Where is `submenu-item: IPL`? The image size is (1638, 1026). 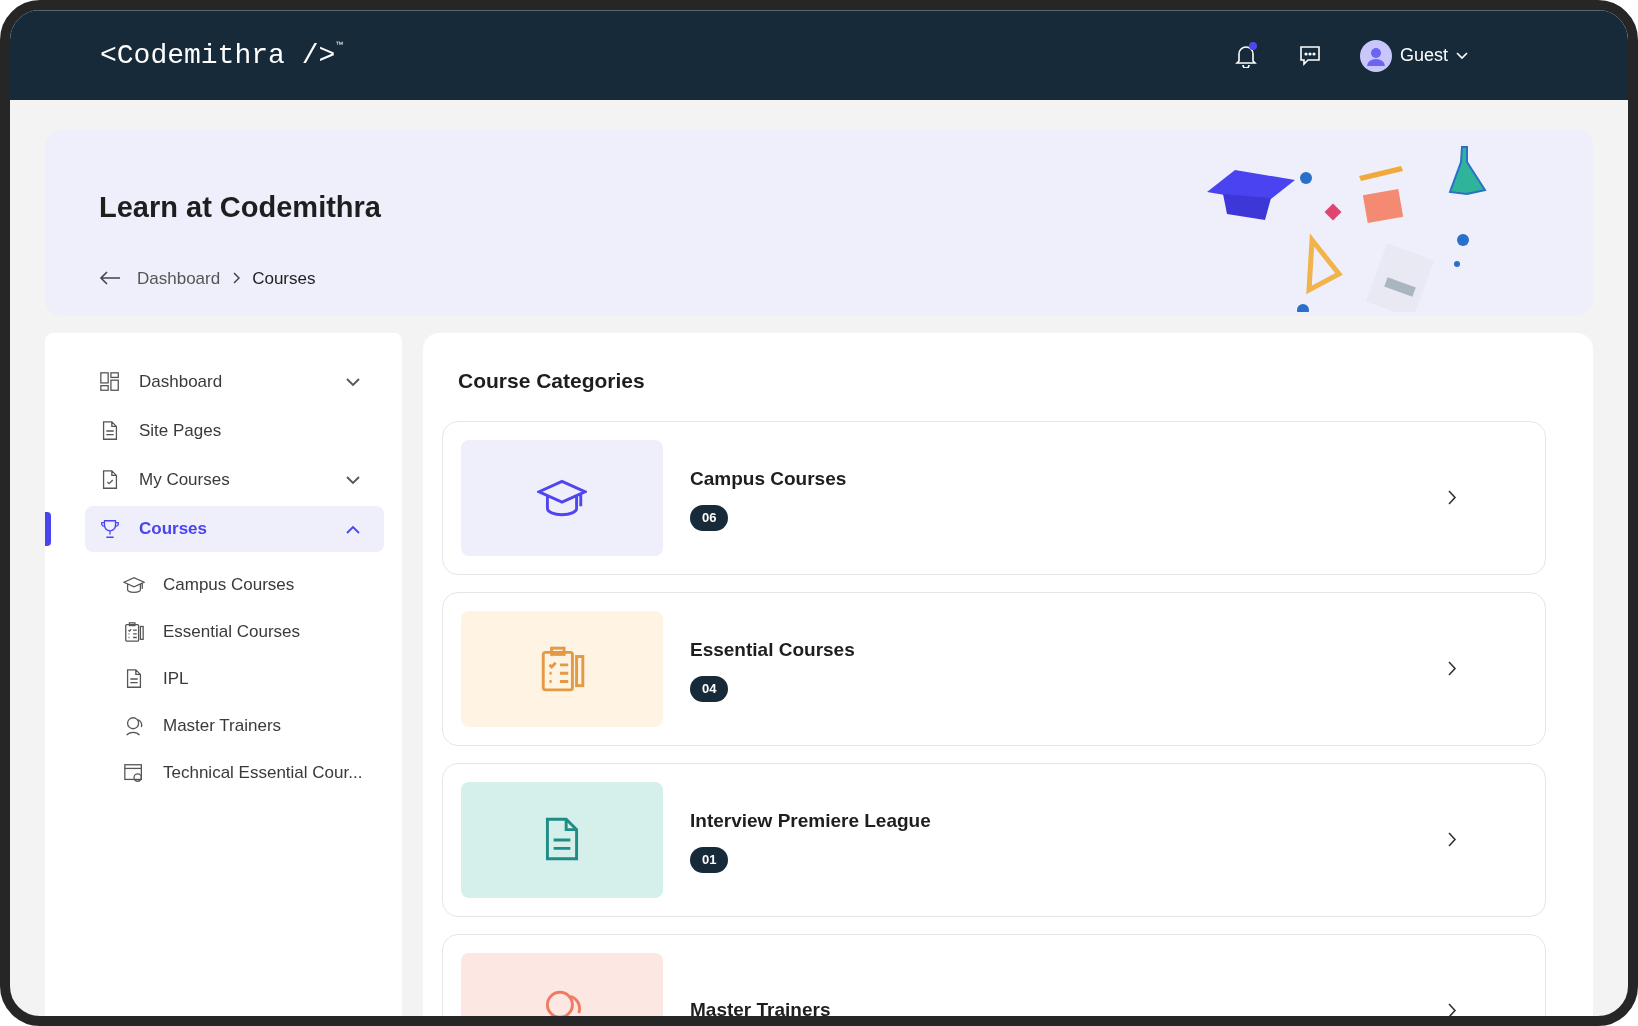 submenu-item: IPL is located at coordinates (253, 678).